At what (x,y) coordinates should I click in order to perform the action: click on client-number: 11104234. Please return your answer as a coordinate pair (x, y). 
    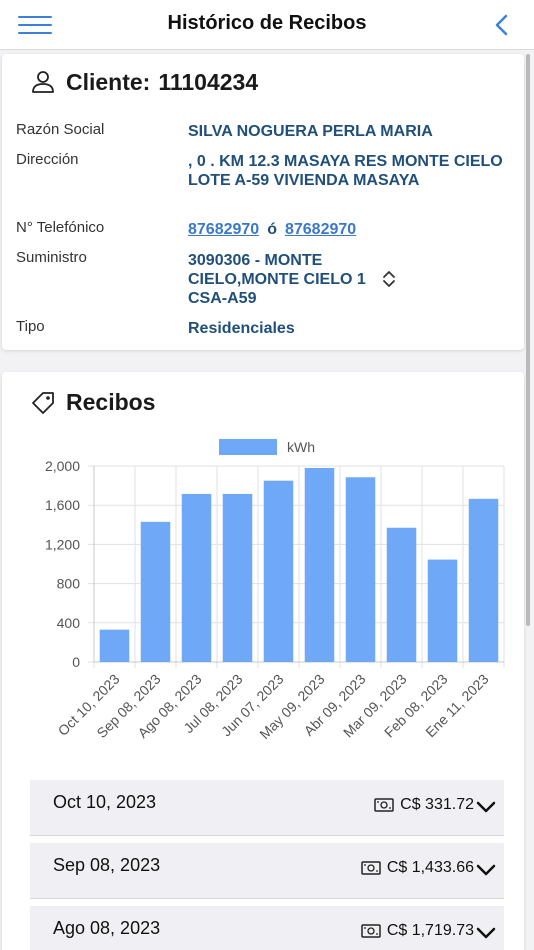
    Looking at the image, I should click on (208, 81).